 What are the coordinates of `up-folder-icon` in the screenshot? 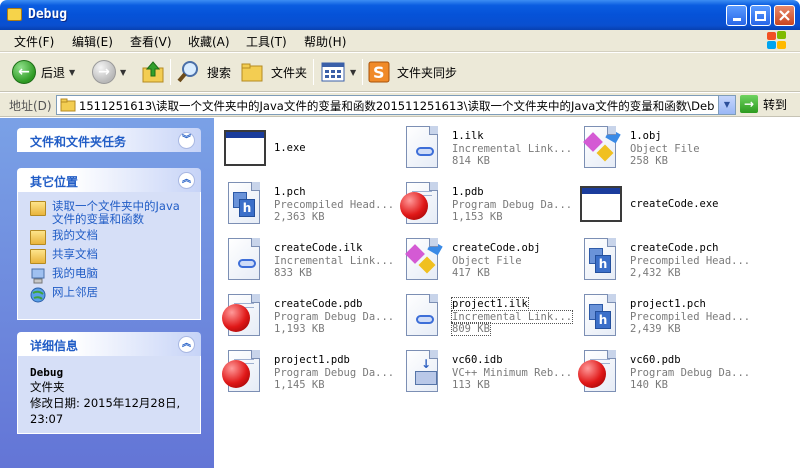 It's located at (153, 72).